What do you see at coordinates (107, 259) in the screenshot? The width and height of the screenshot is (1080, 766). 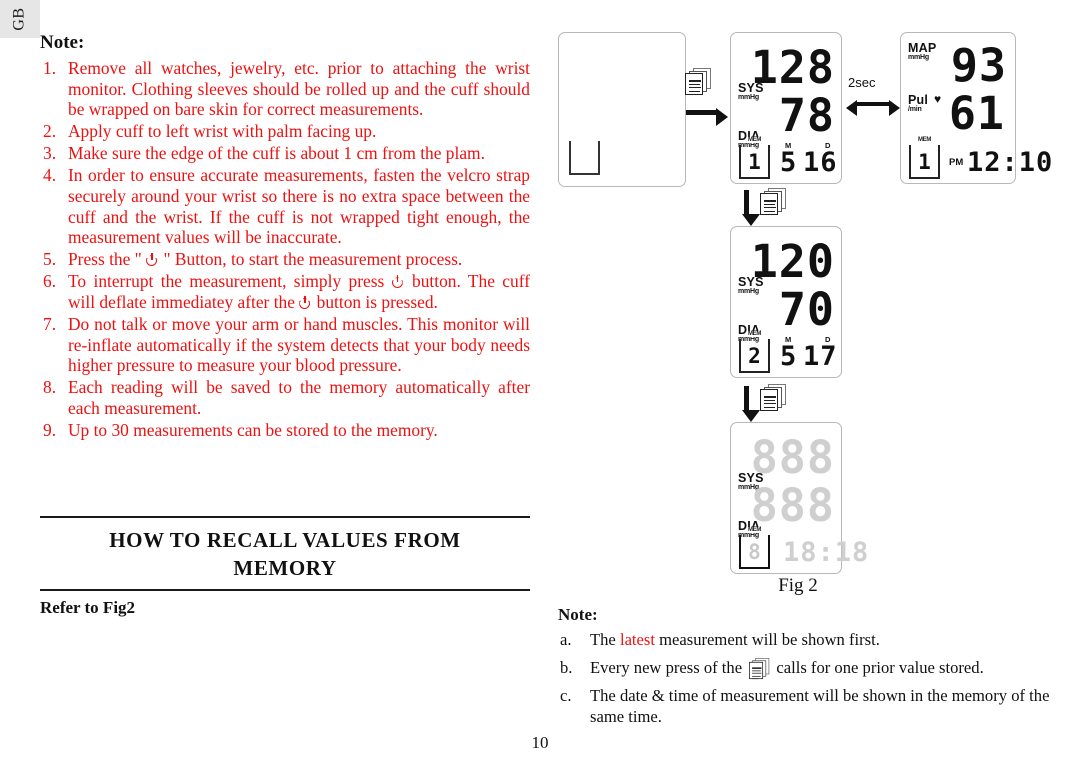 I see `list-item-text: Press the "` at bounding box center [107, 259].